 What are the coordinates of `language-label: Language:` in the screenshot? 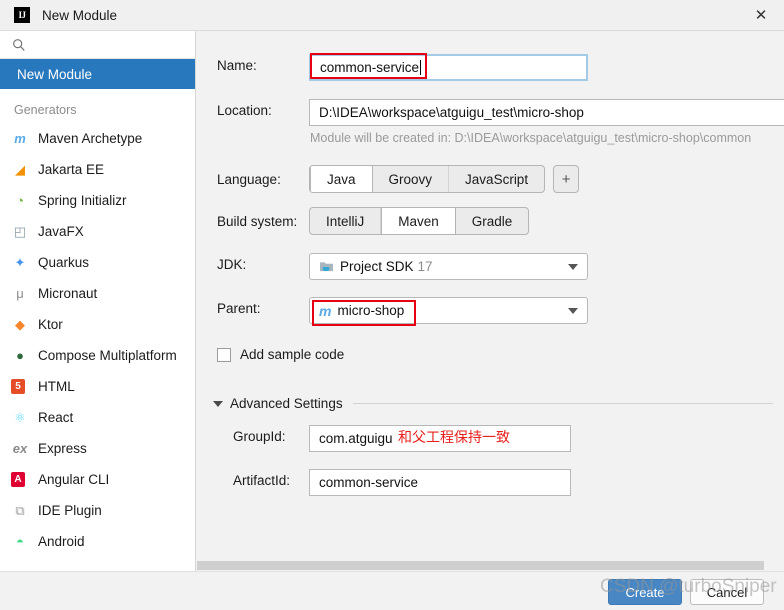 It's located at (249, 179).